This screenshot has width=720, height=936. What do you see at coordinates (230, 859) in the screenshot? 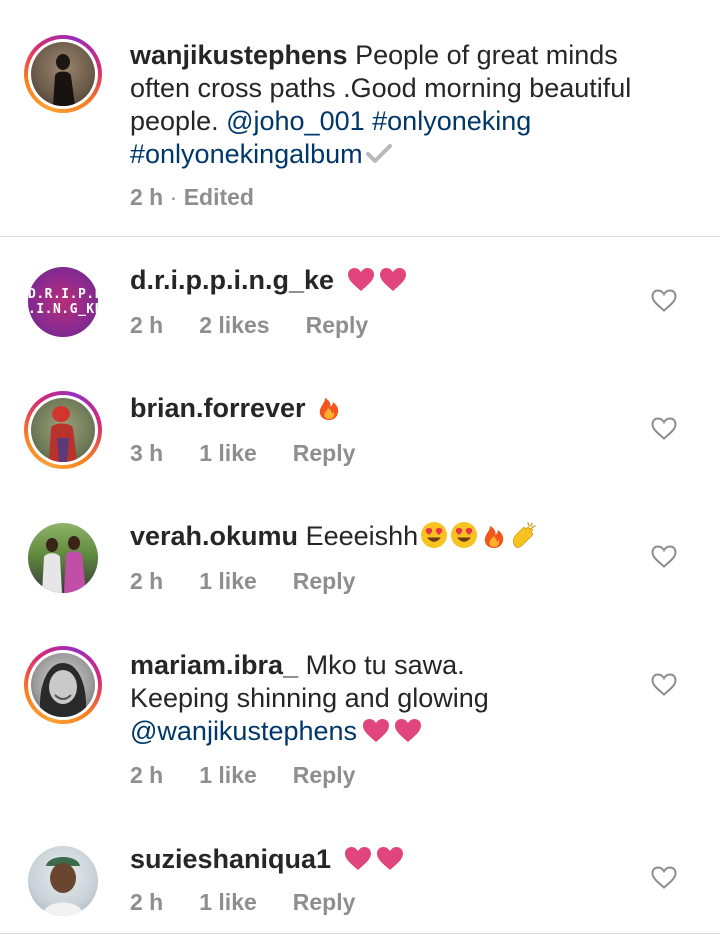
I see `comment-username: suzieshaniqua1` at bounding box center [230, 859].